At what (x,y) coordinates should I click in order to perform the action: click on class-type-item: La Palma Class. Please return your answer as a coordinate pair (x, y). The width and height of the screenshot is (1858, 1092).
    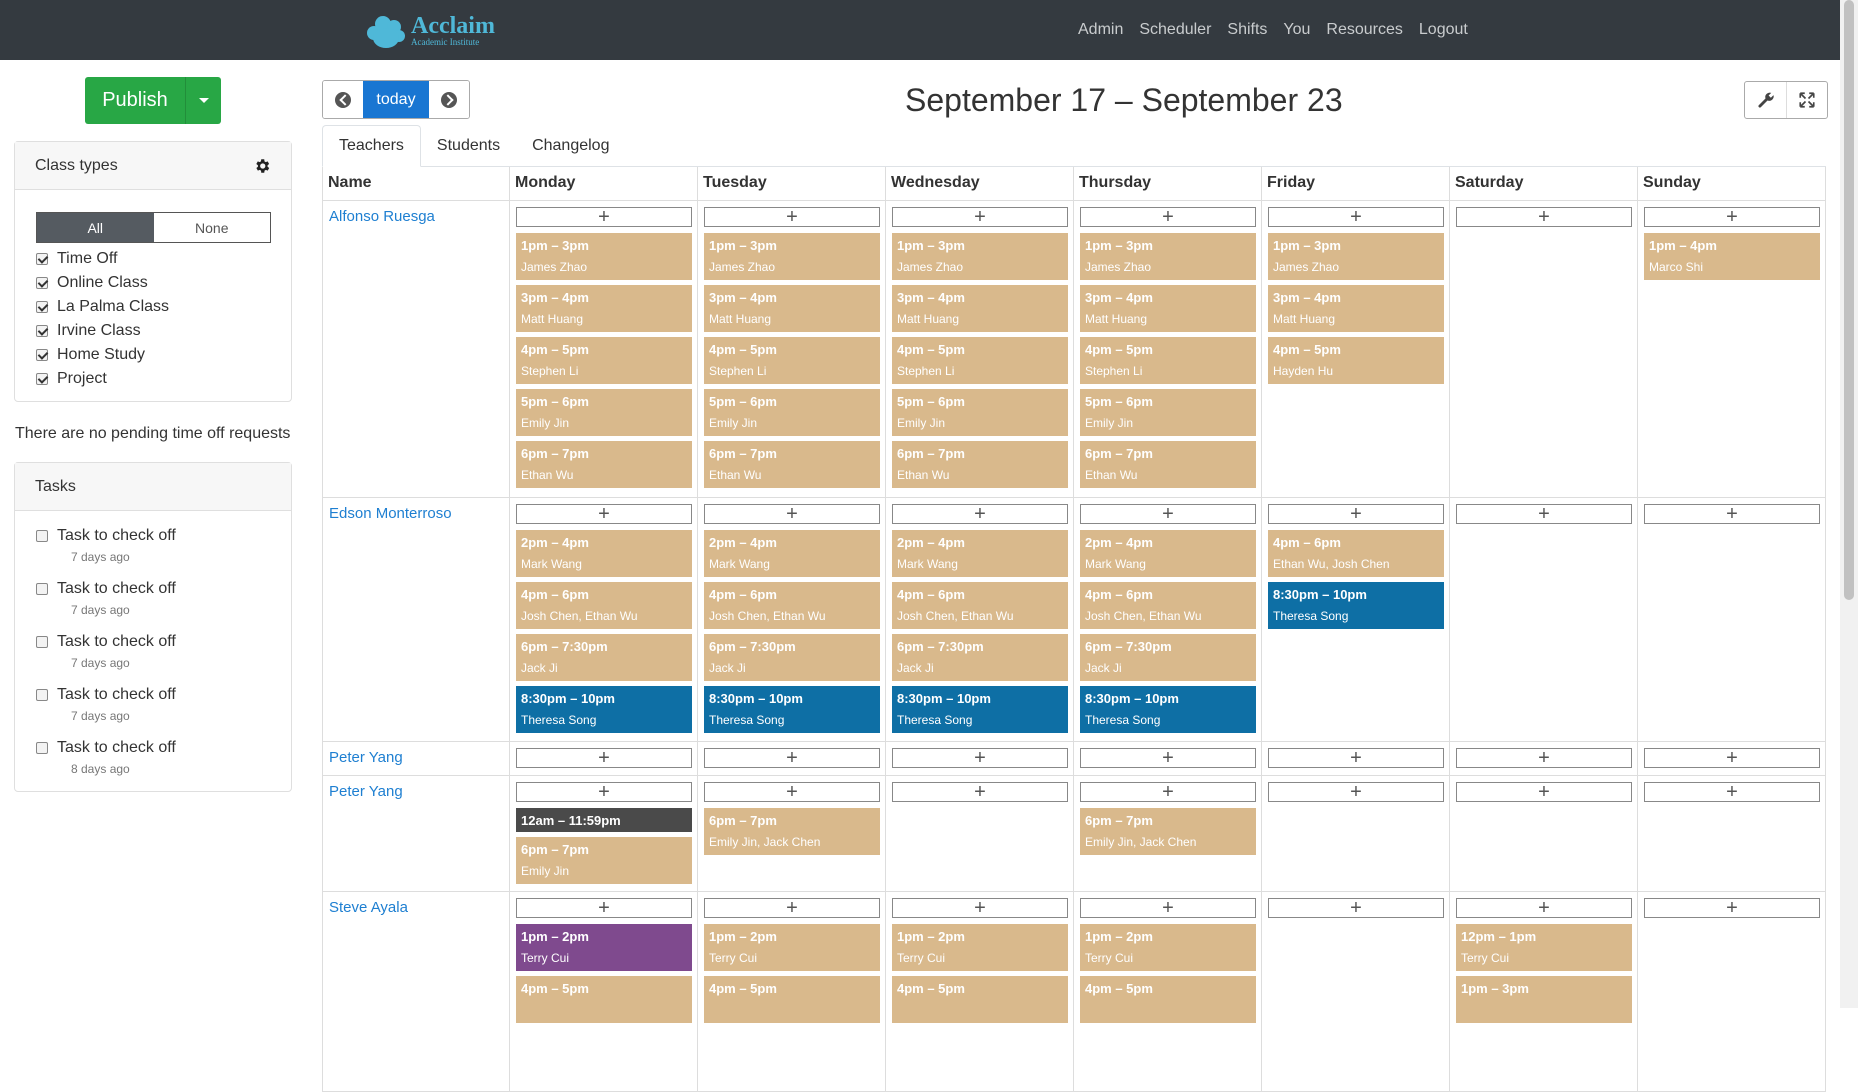
    Looking at the image, I should click on (163, 307).